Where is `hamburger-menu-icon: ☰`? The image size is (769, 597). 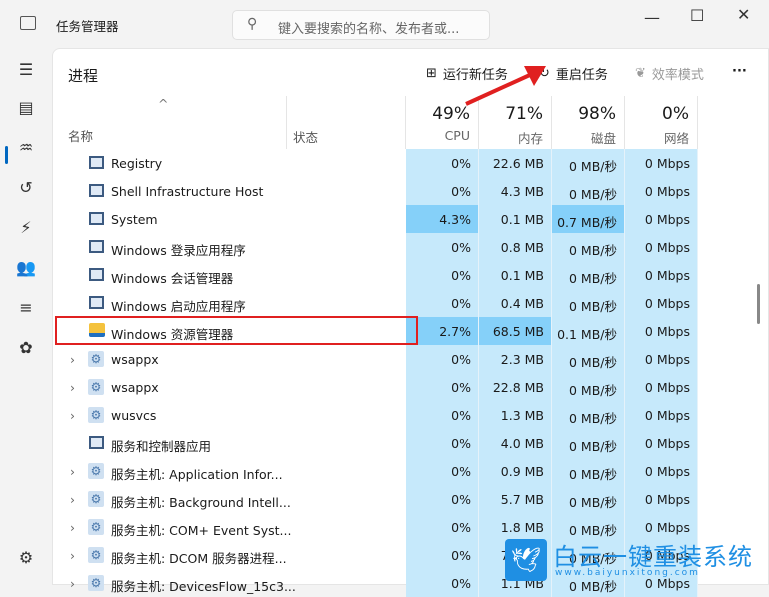
hamburger-menu-icon: ☰ is located at coordinates (26, 71).